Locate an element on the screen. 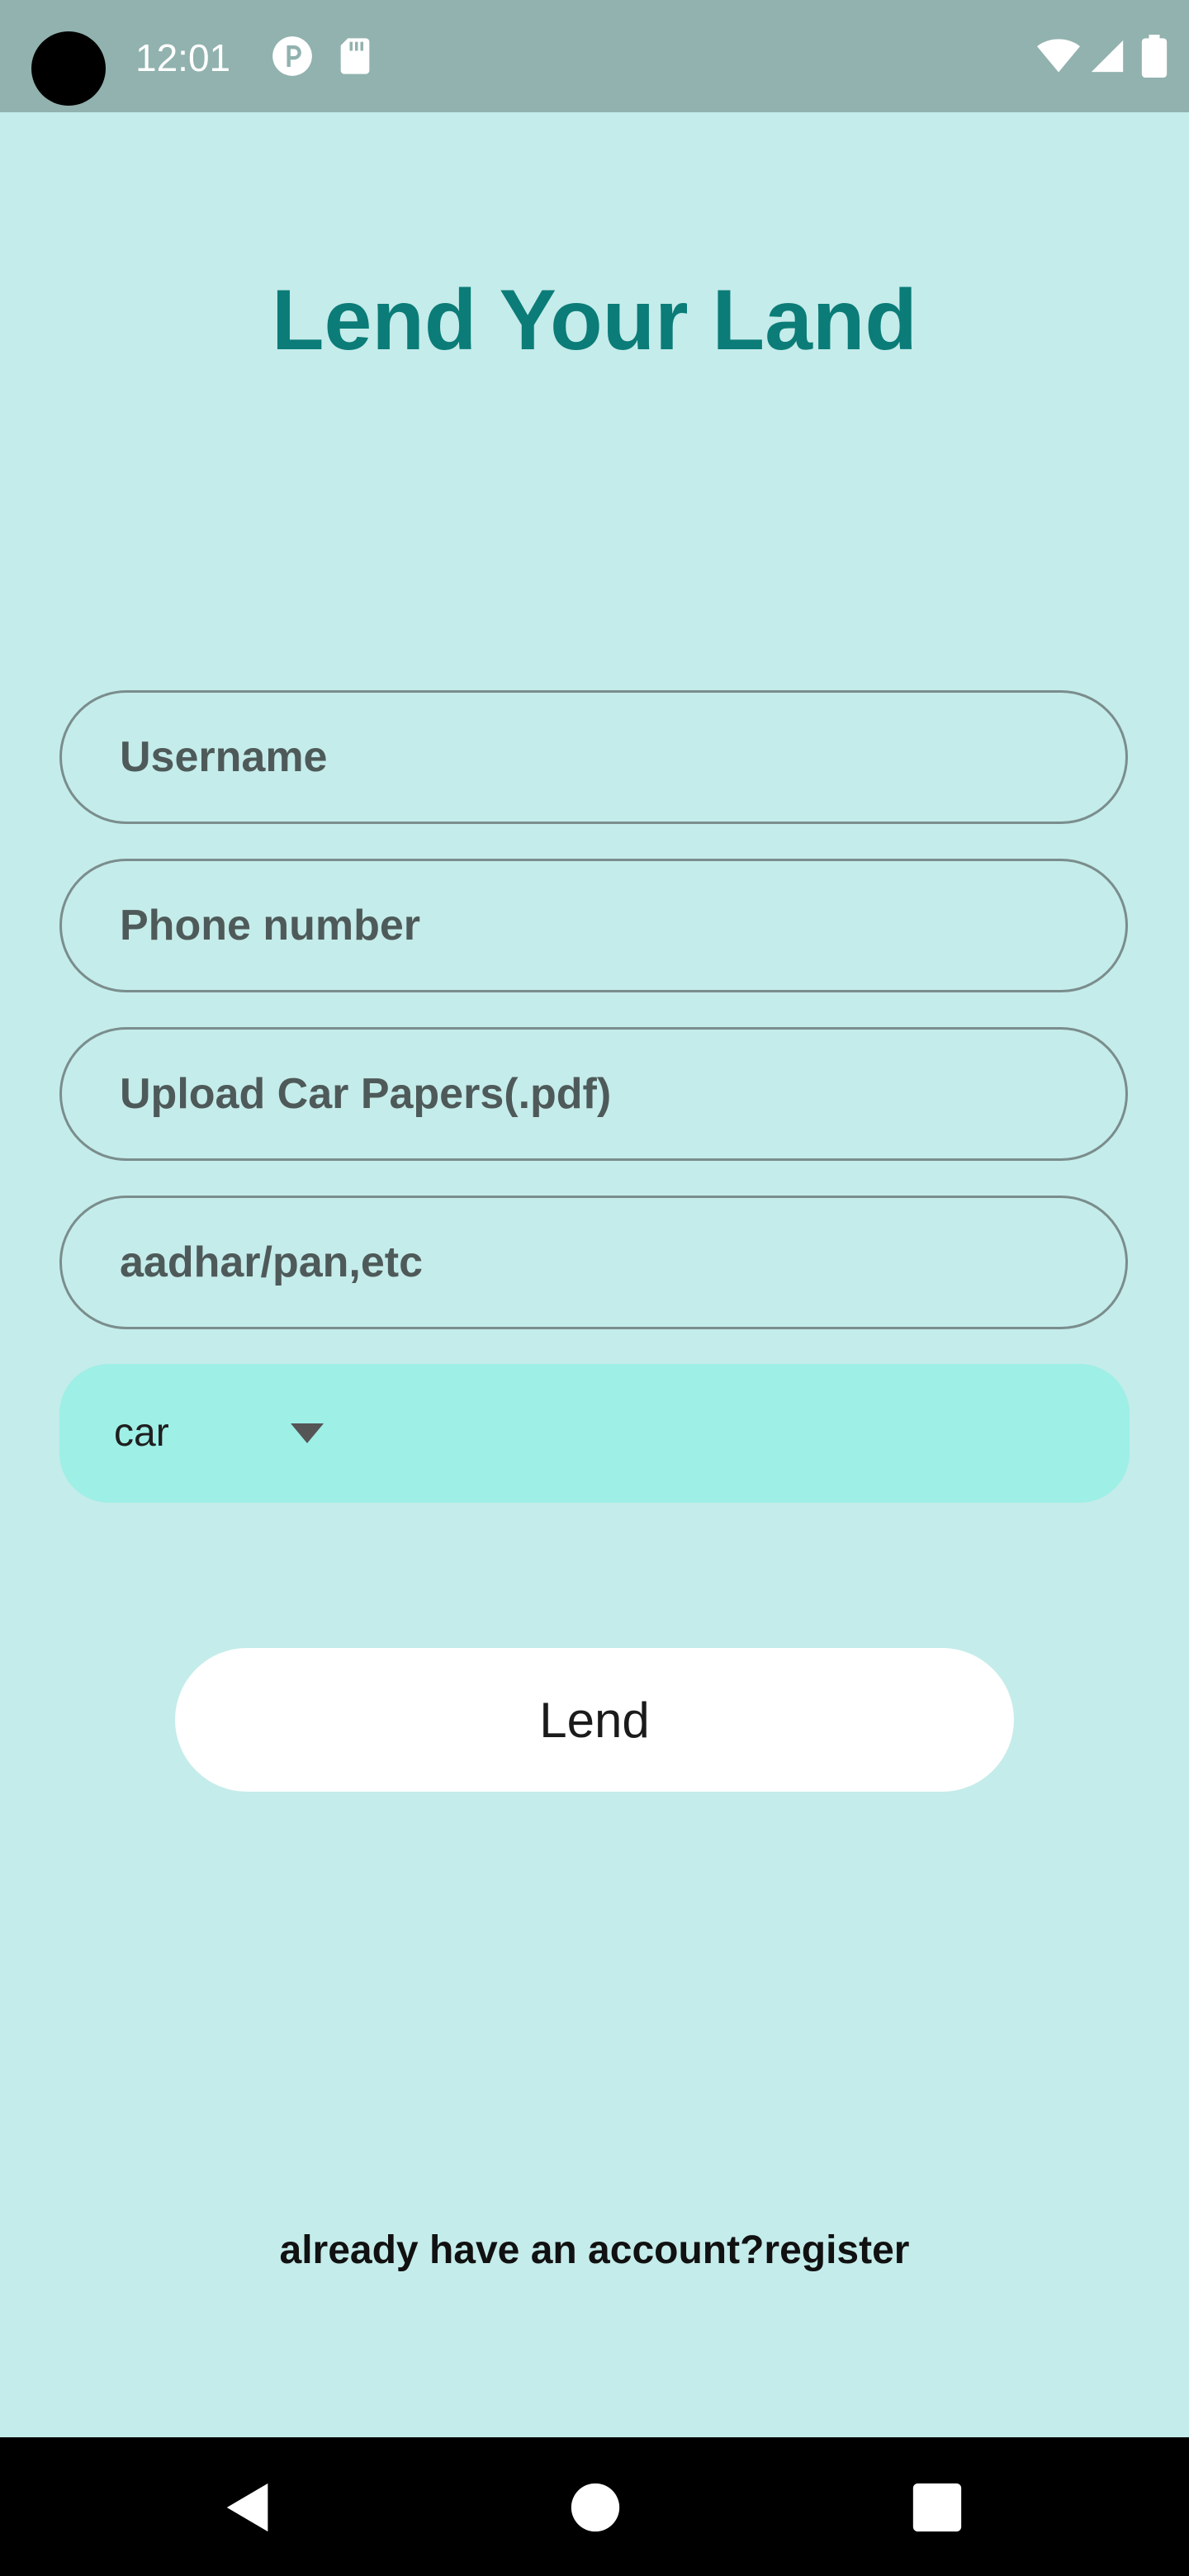 Image resolution: width=1189 pixels, height=2576 pixels. battery-icon is located at coordinates (1154, 56).